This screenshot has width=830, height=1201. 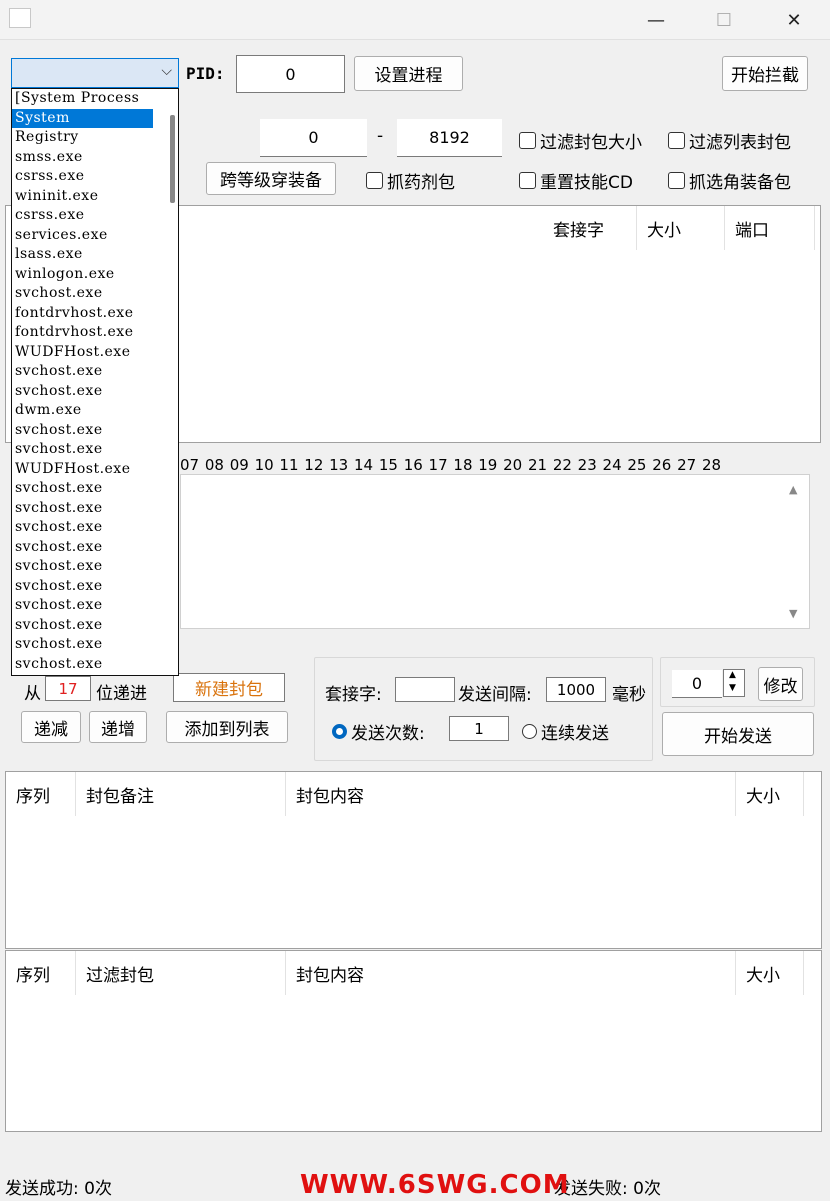 I want to click on process-combobox: ⌵, so click(x=95, y=73).